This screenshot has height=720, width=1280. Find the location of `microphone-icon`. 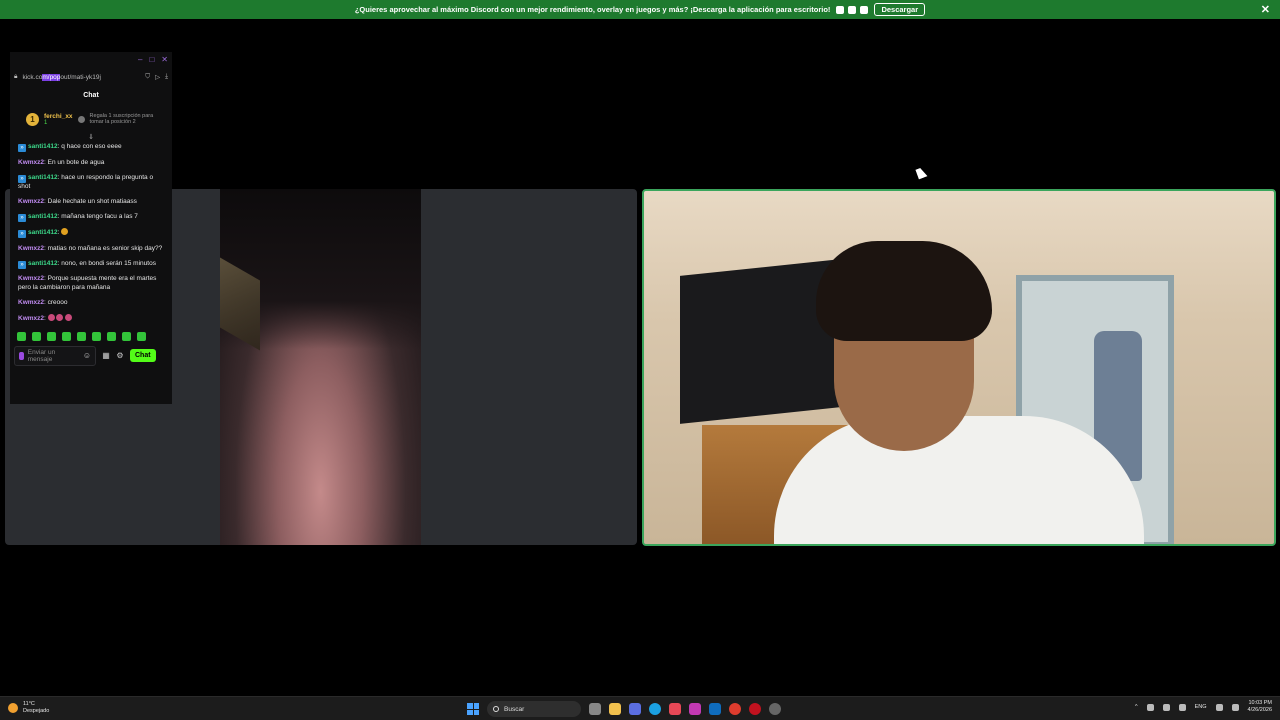

microphone-icon is located at coordinates (1166, 707).